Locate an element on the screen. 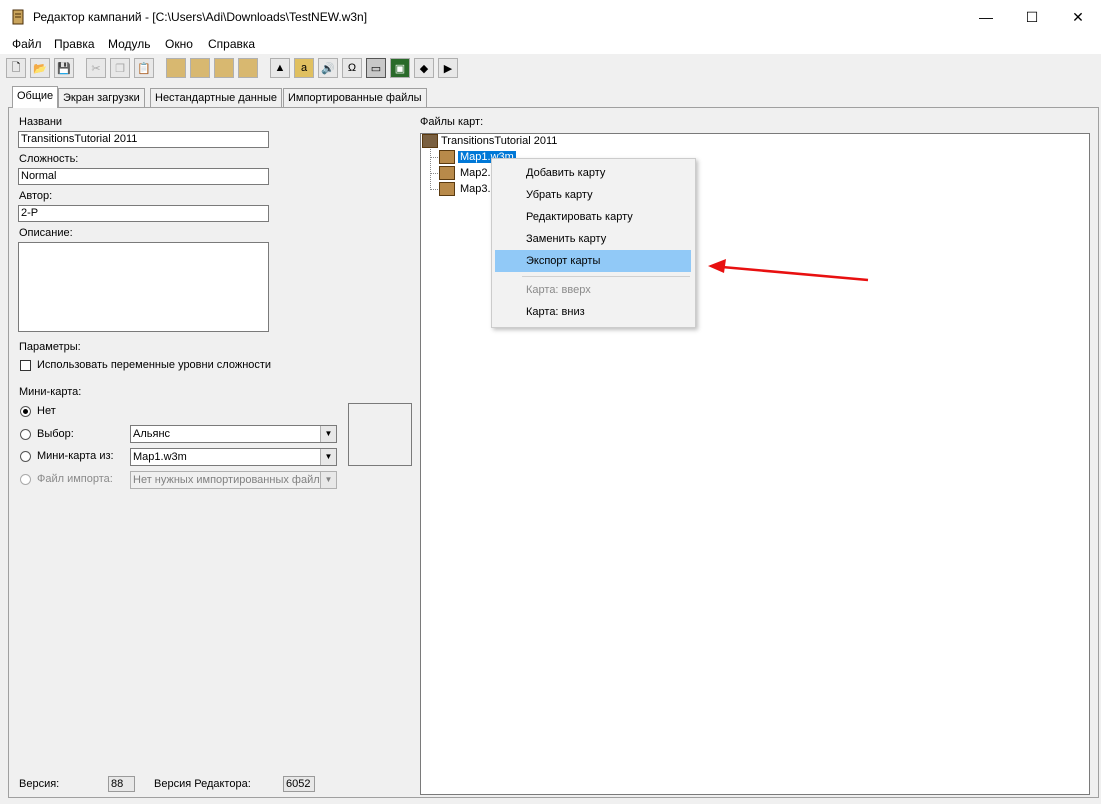  difficulty-label: Сложность: is located at coordinates (49, 159).